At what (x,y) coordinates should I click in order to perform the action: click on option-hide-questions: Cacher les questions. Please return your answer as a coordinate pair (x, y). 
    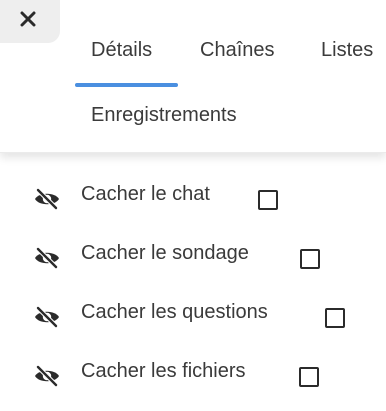
    Looking at the image, I should click on (193, 316).